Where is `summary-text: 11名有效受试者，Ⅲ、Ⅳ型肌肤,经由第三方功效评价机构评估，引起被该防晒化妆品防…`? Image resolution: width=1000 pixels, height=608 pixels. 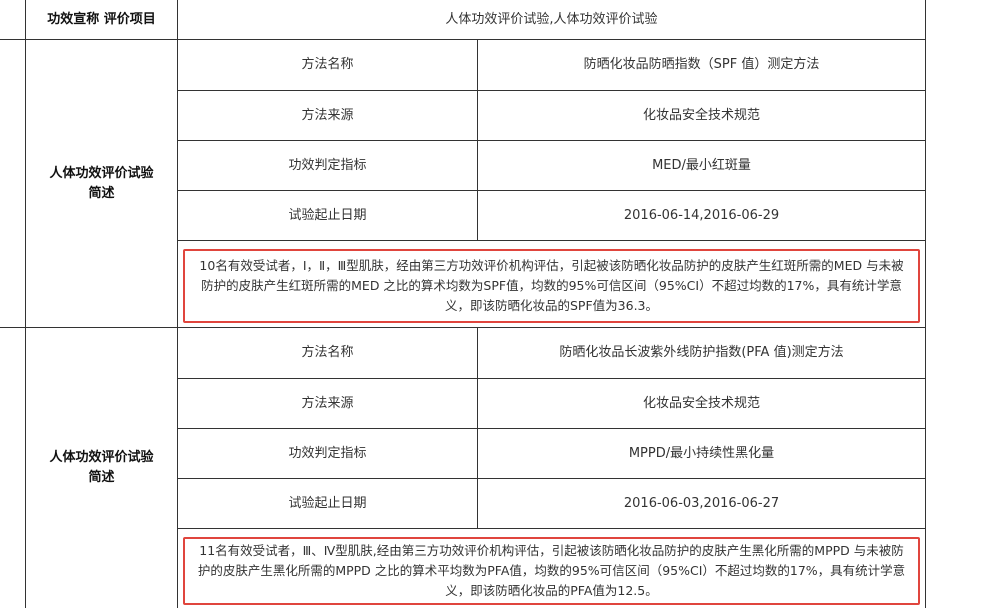
summary-text: 11名有效受试者，Ⅲ、Ⅳ型肌肤,经由第三方功效评价机构评估，引起被该防晒化妆品防… is located at coordinates (551, 570).